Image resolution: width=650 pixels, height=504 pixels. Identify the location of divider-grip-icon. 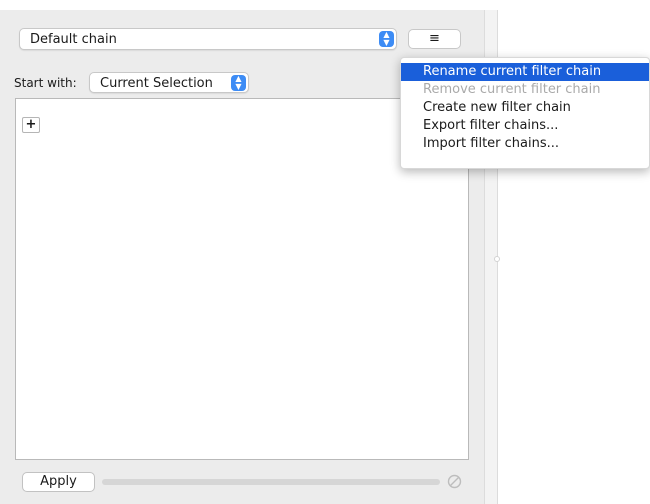
(497, 259).